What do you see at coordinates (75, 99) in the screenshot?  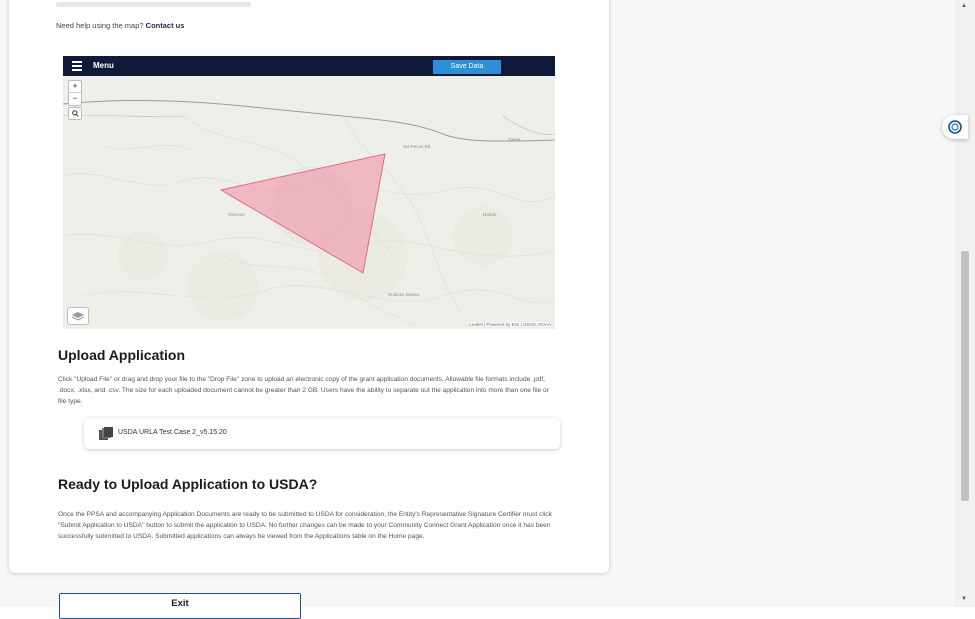 I see `zoom-out-button: −` at bounding box center [75, 99].